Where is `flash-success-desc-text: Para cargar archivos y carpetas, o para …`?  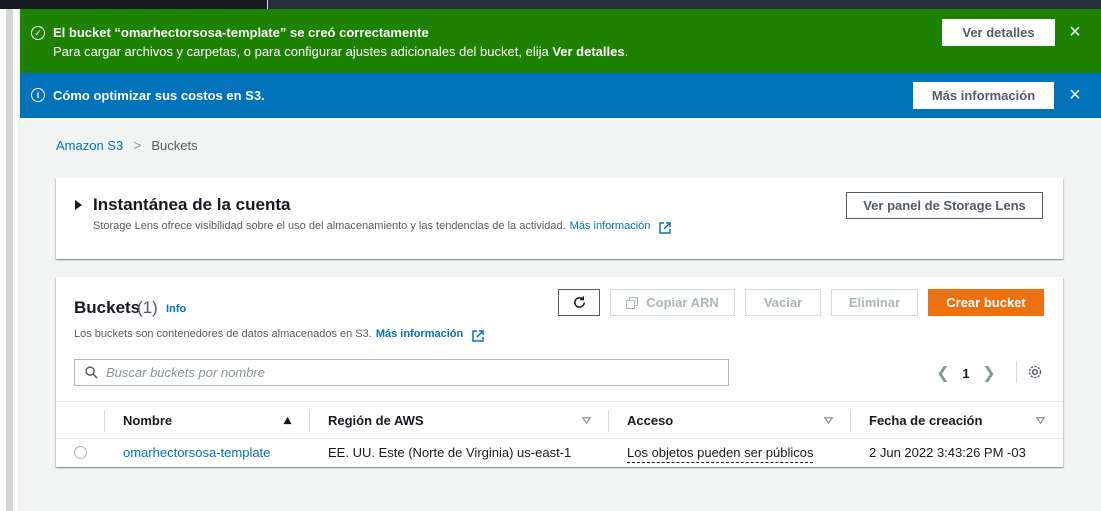
flash-success-desc-text: Para cargar archivos y carpetas, o para … is located at coordinates (303, 51).